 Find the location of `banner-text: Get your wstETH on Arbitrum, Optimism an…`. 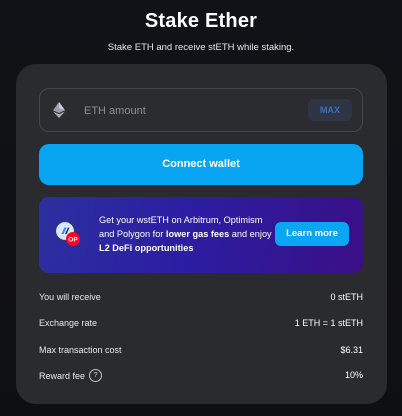

banner-text: Get your wstETH on Arbitrum, Optimism an… is located at coordinates (185, 234).